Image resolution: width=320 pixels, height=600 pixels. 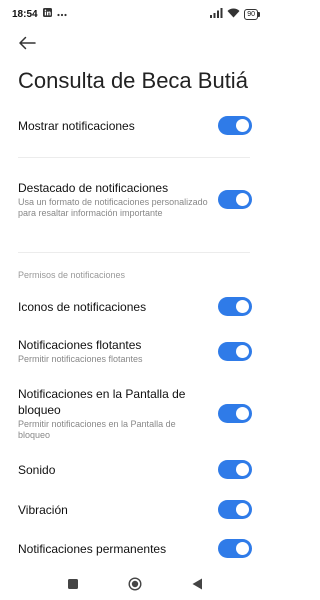 I want to click on back-nav-button, so click(x=197, y=584).